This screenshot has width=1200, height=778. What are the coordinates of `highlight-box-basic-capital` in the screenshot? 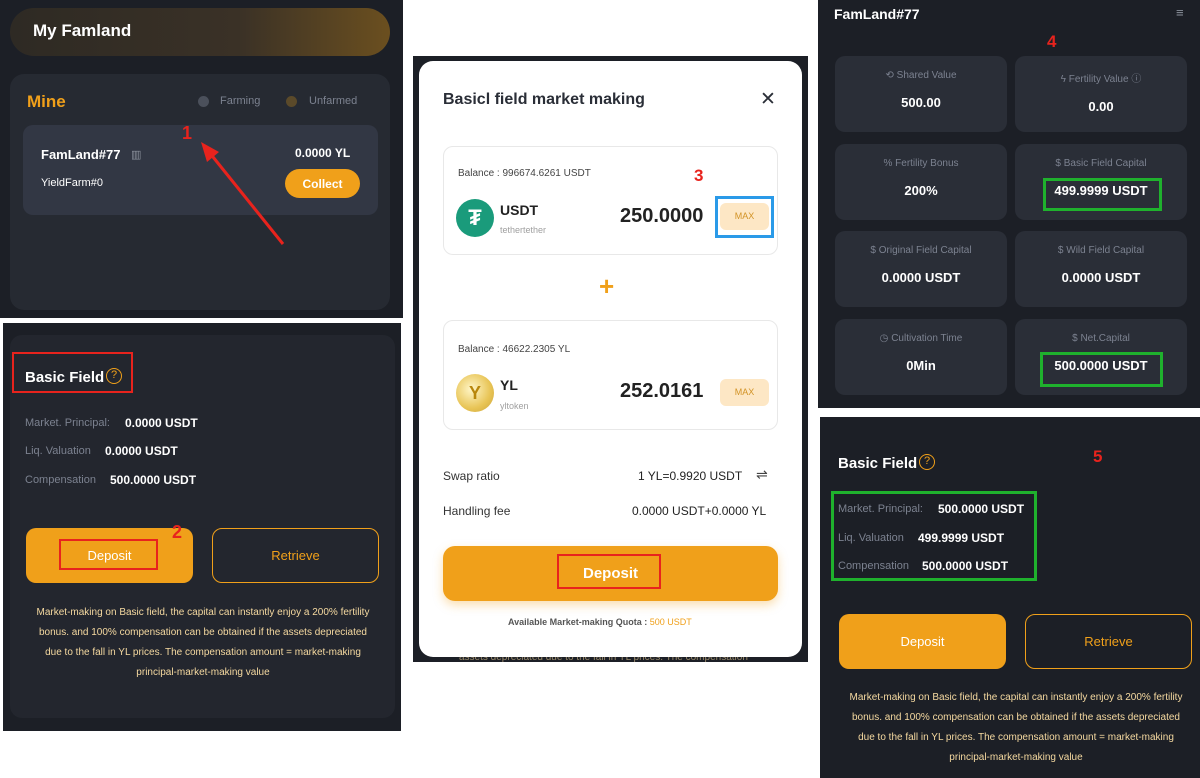 It's located at (1102, 194).